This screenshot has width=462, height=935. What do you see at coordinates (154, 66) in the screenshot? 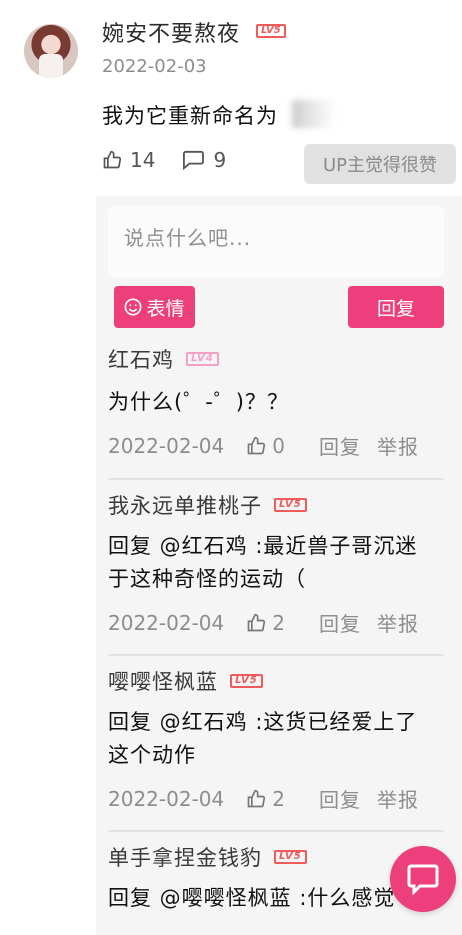
I see `comment-date: 2022-02-03` at bounding box center [154, 66].